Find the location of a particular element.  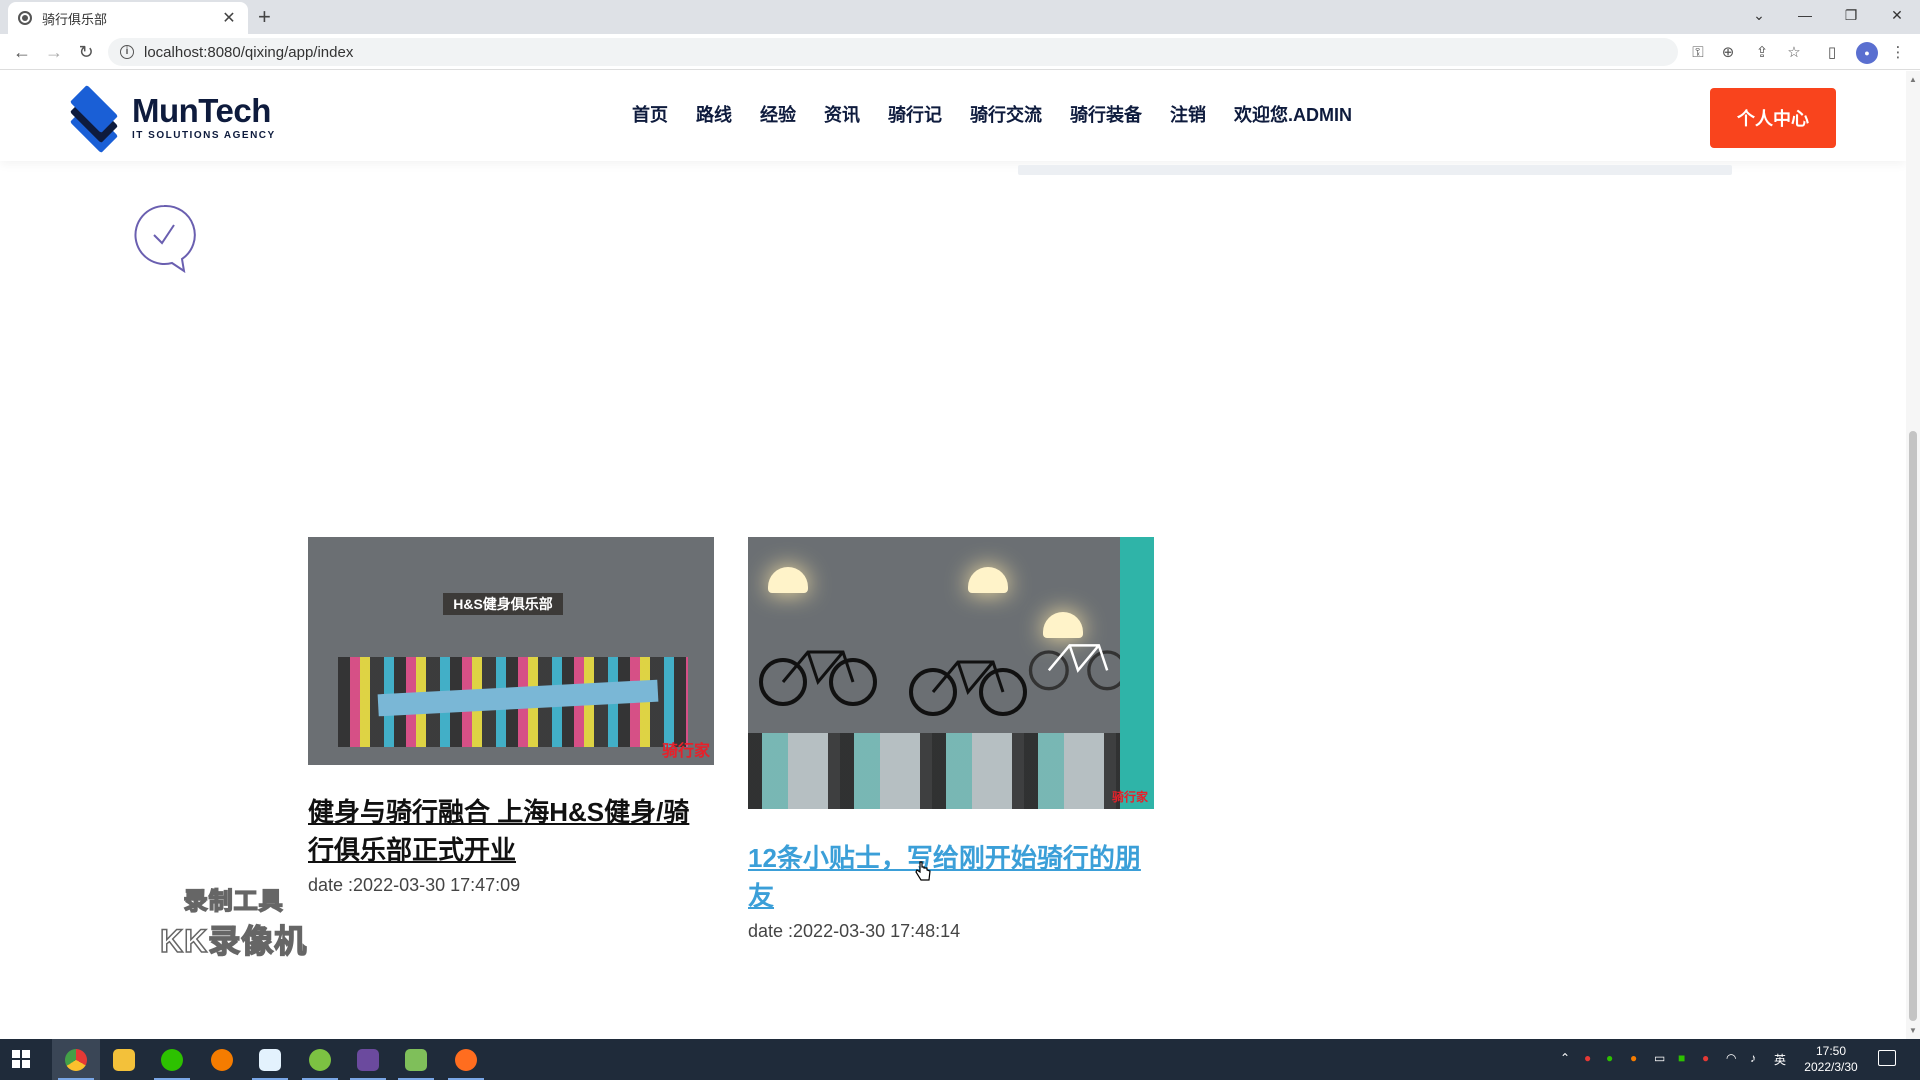

close-window-button: ✕ is located at coordinates (1897, 15).